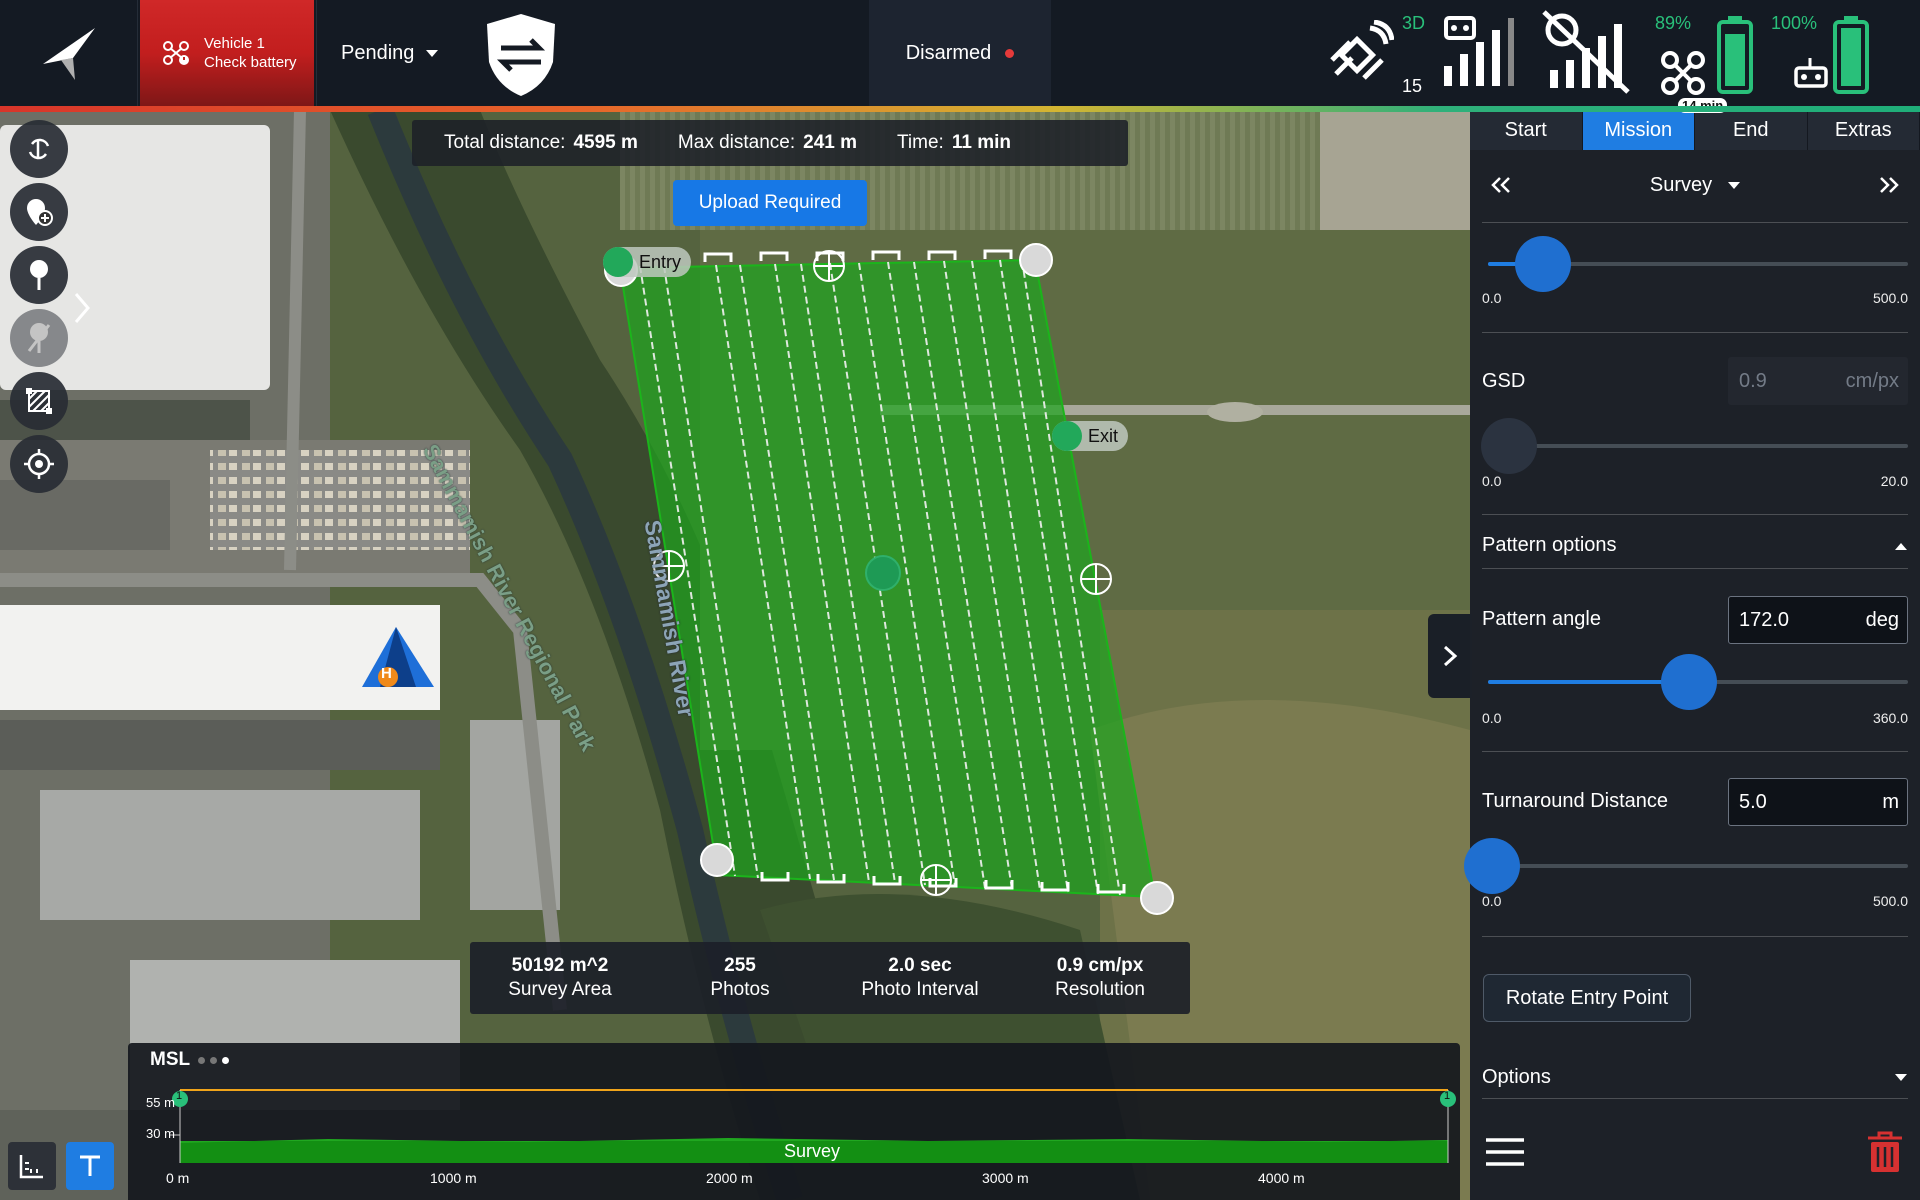  I want to click on gsd-min: 0.0, so click(1492, 481).